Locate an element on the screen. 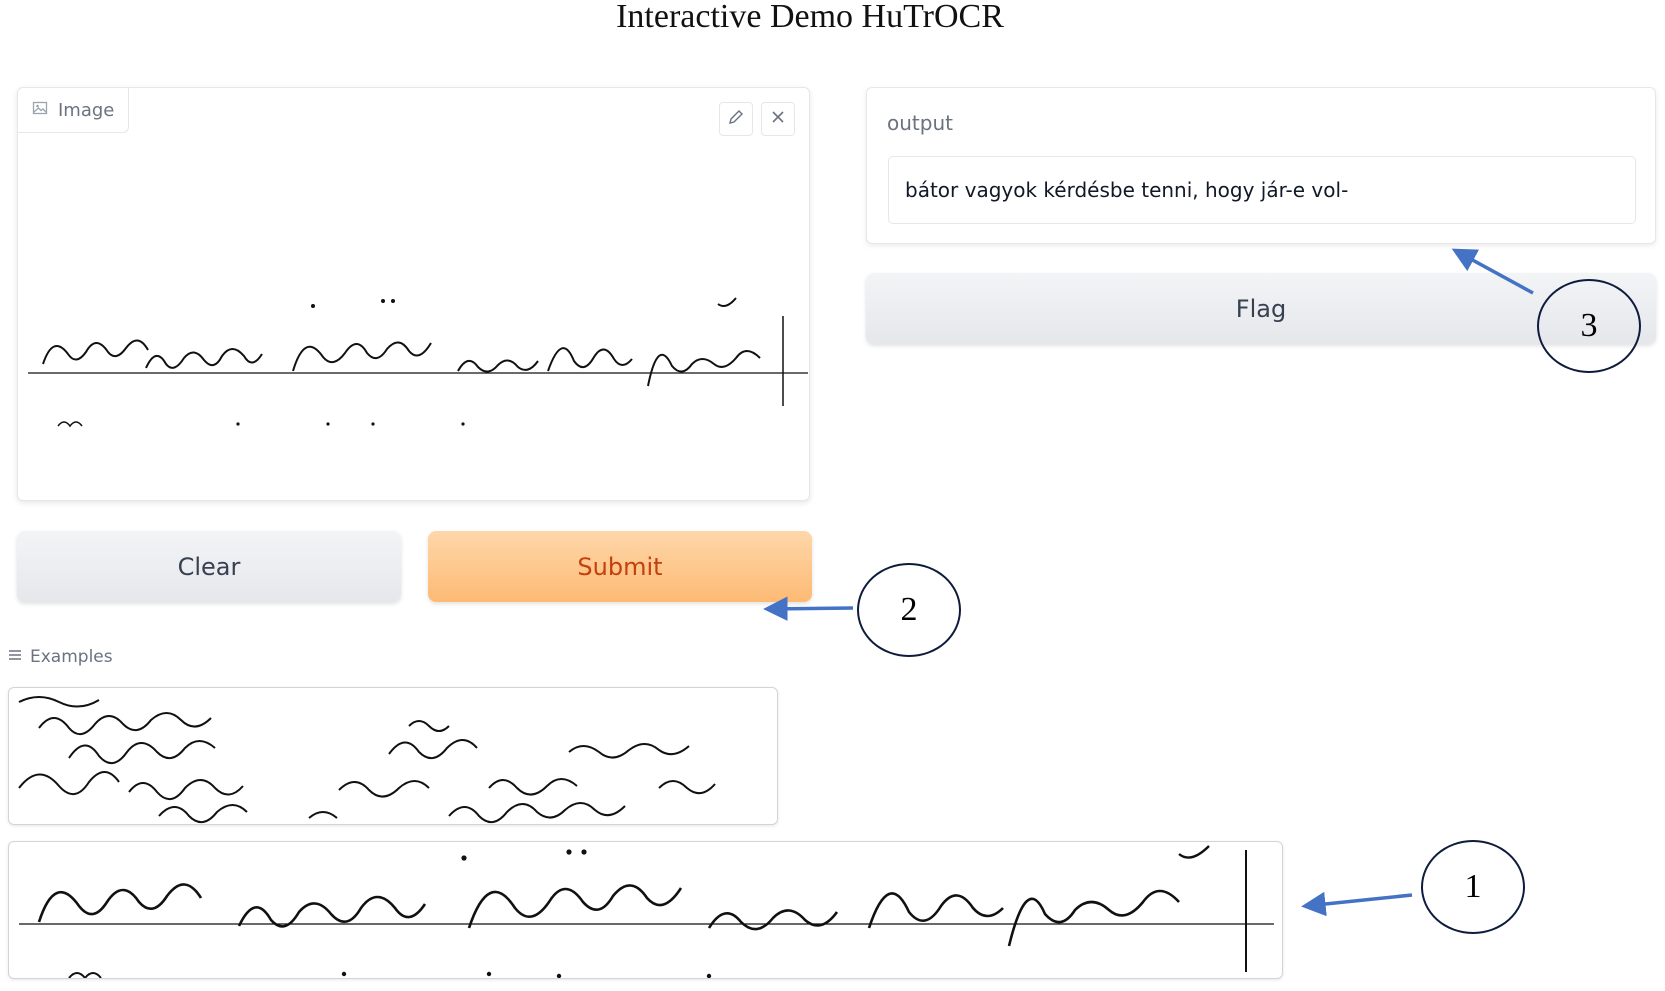 The width and height of the screenshot is (1665, 991). line-handwriting is located at coordinates (646, 911).